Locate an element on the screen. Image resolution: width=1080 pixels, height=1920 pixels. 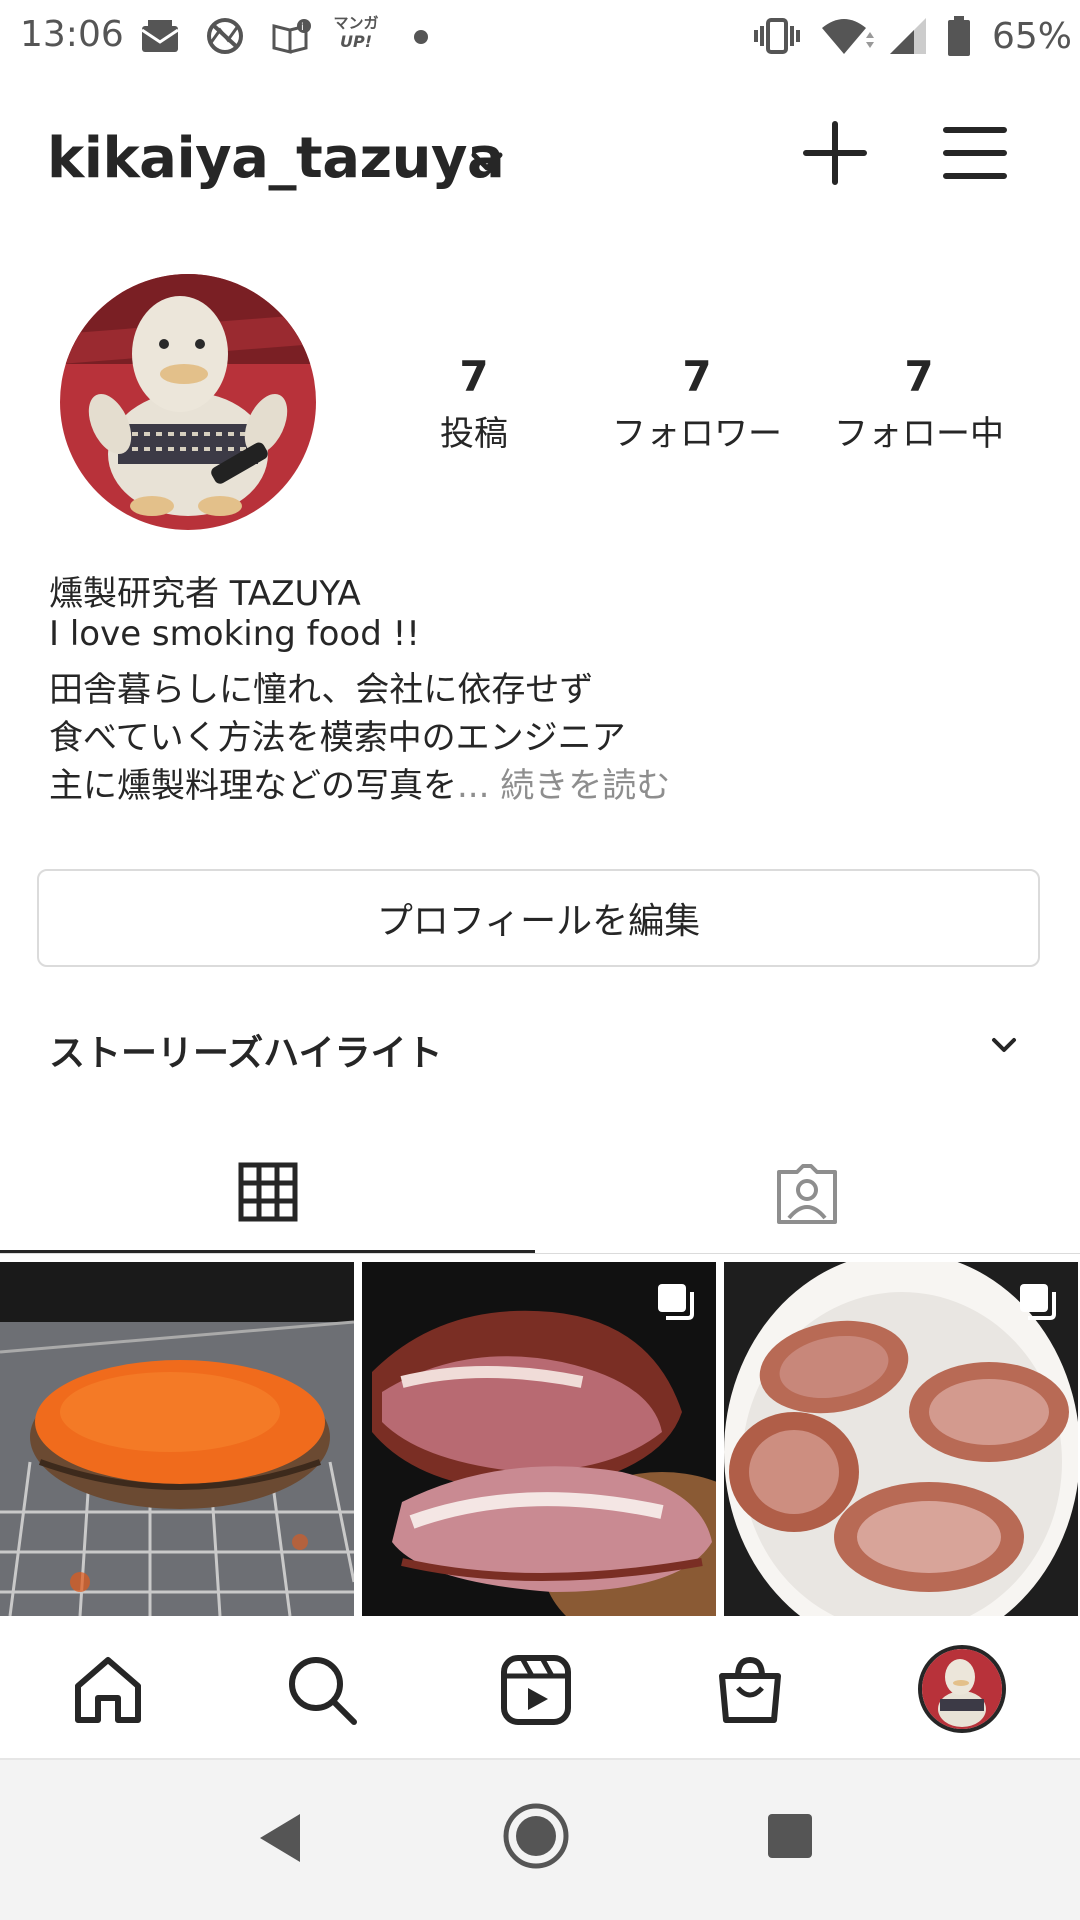
menu-icon is located at coordinates (975, 153).